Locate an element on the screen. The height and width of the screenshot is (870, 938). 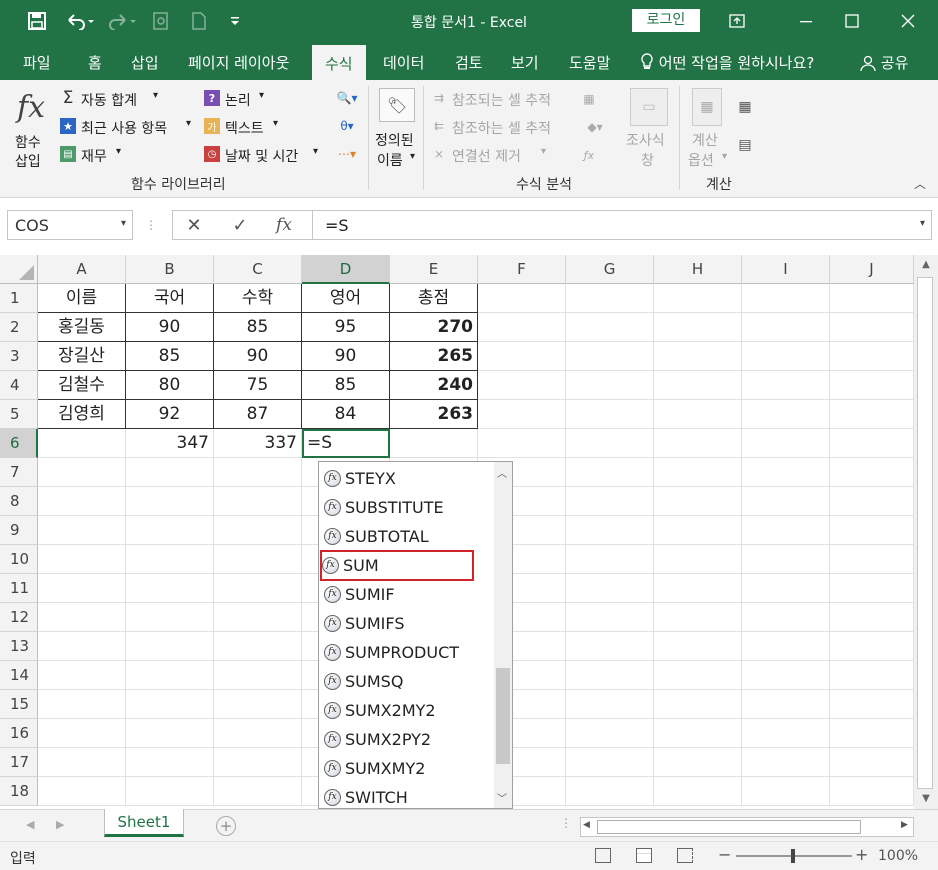
row-header: 15 is located at coordinates (19, 704).